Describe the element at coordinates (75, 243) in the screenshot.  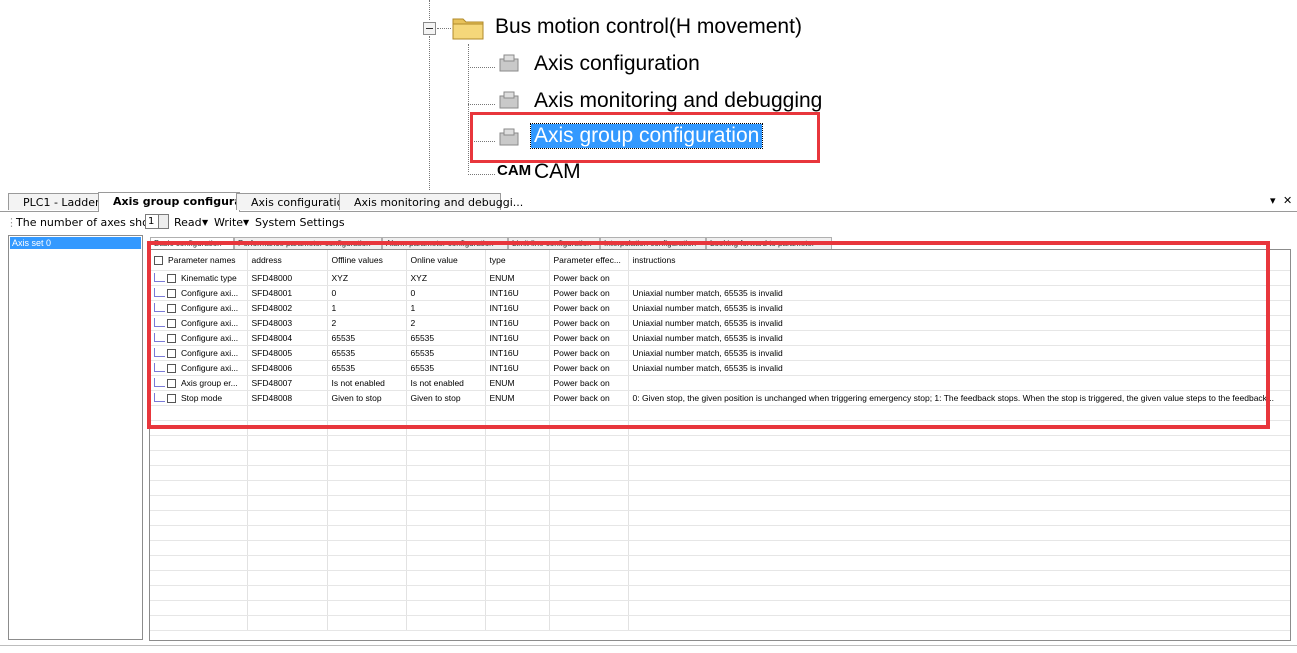
I see `list-item-axis-set-0: Axis set 0` at that location.